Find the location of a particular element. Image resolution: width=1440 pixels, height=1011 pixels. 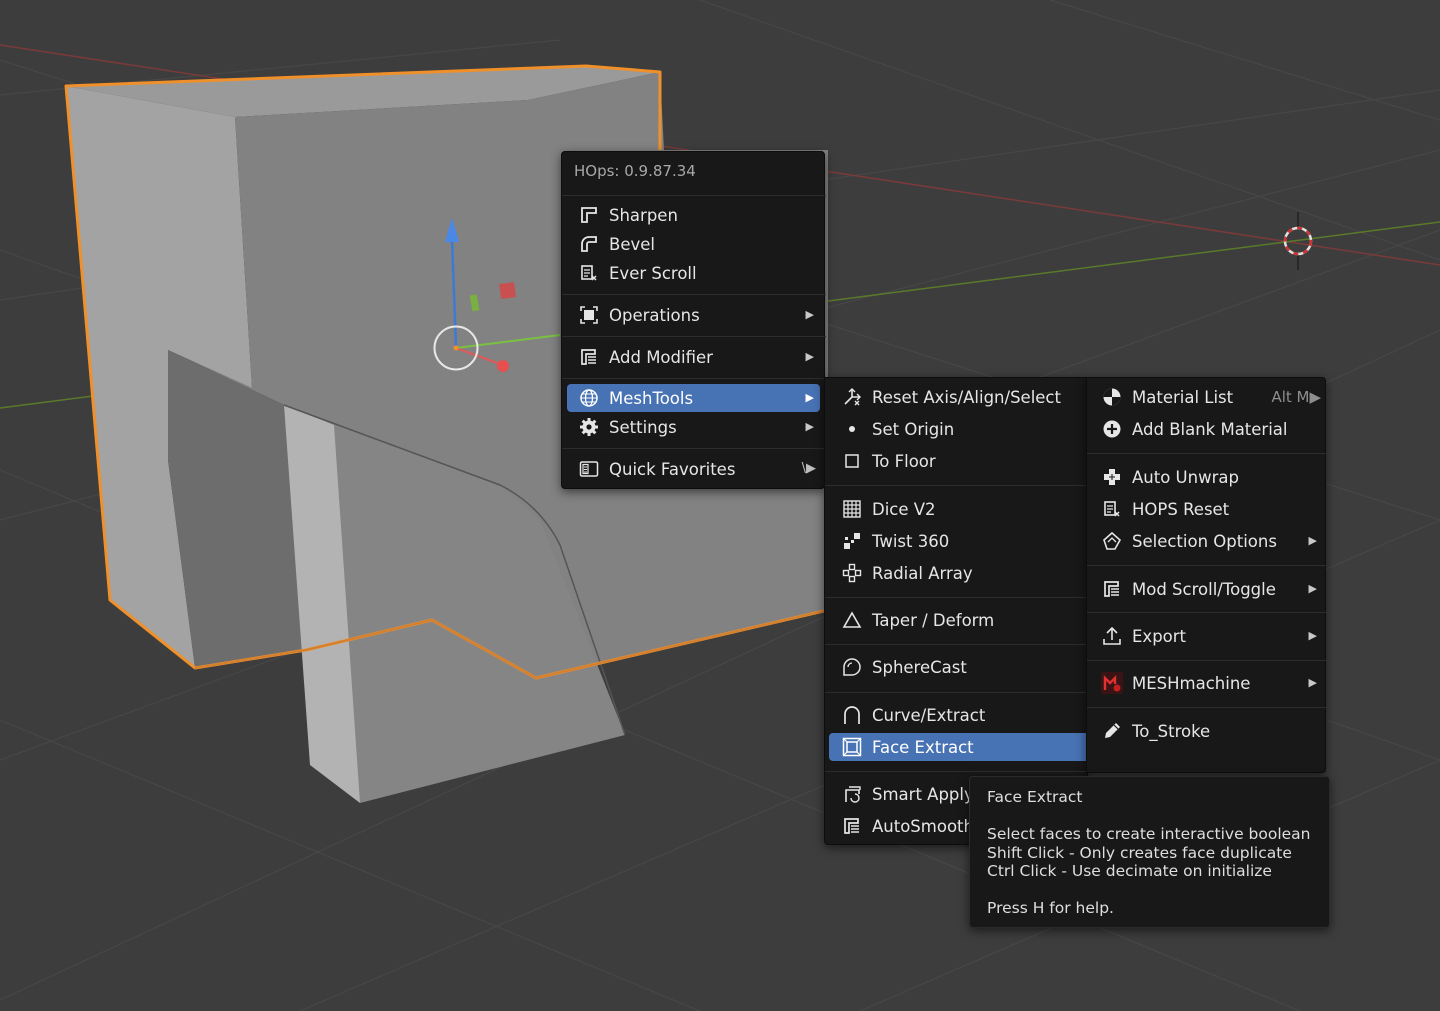

menu-item-label: Face Extract is located at coordinates (923, 747).